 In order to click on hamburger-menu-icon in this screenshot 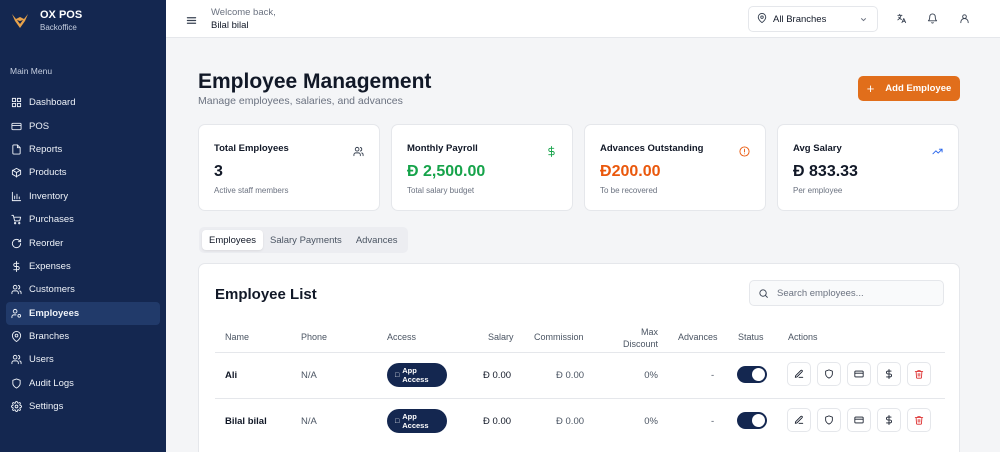, I will do `click(191, 18)`.